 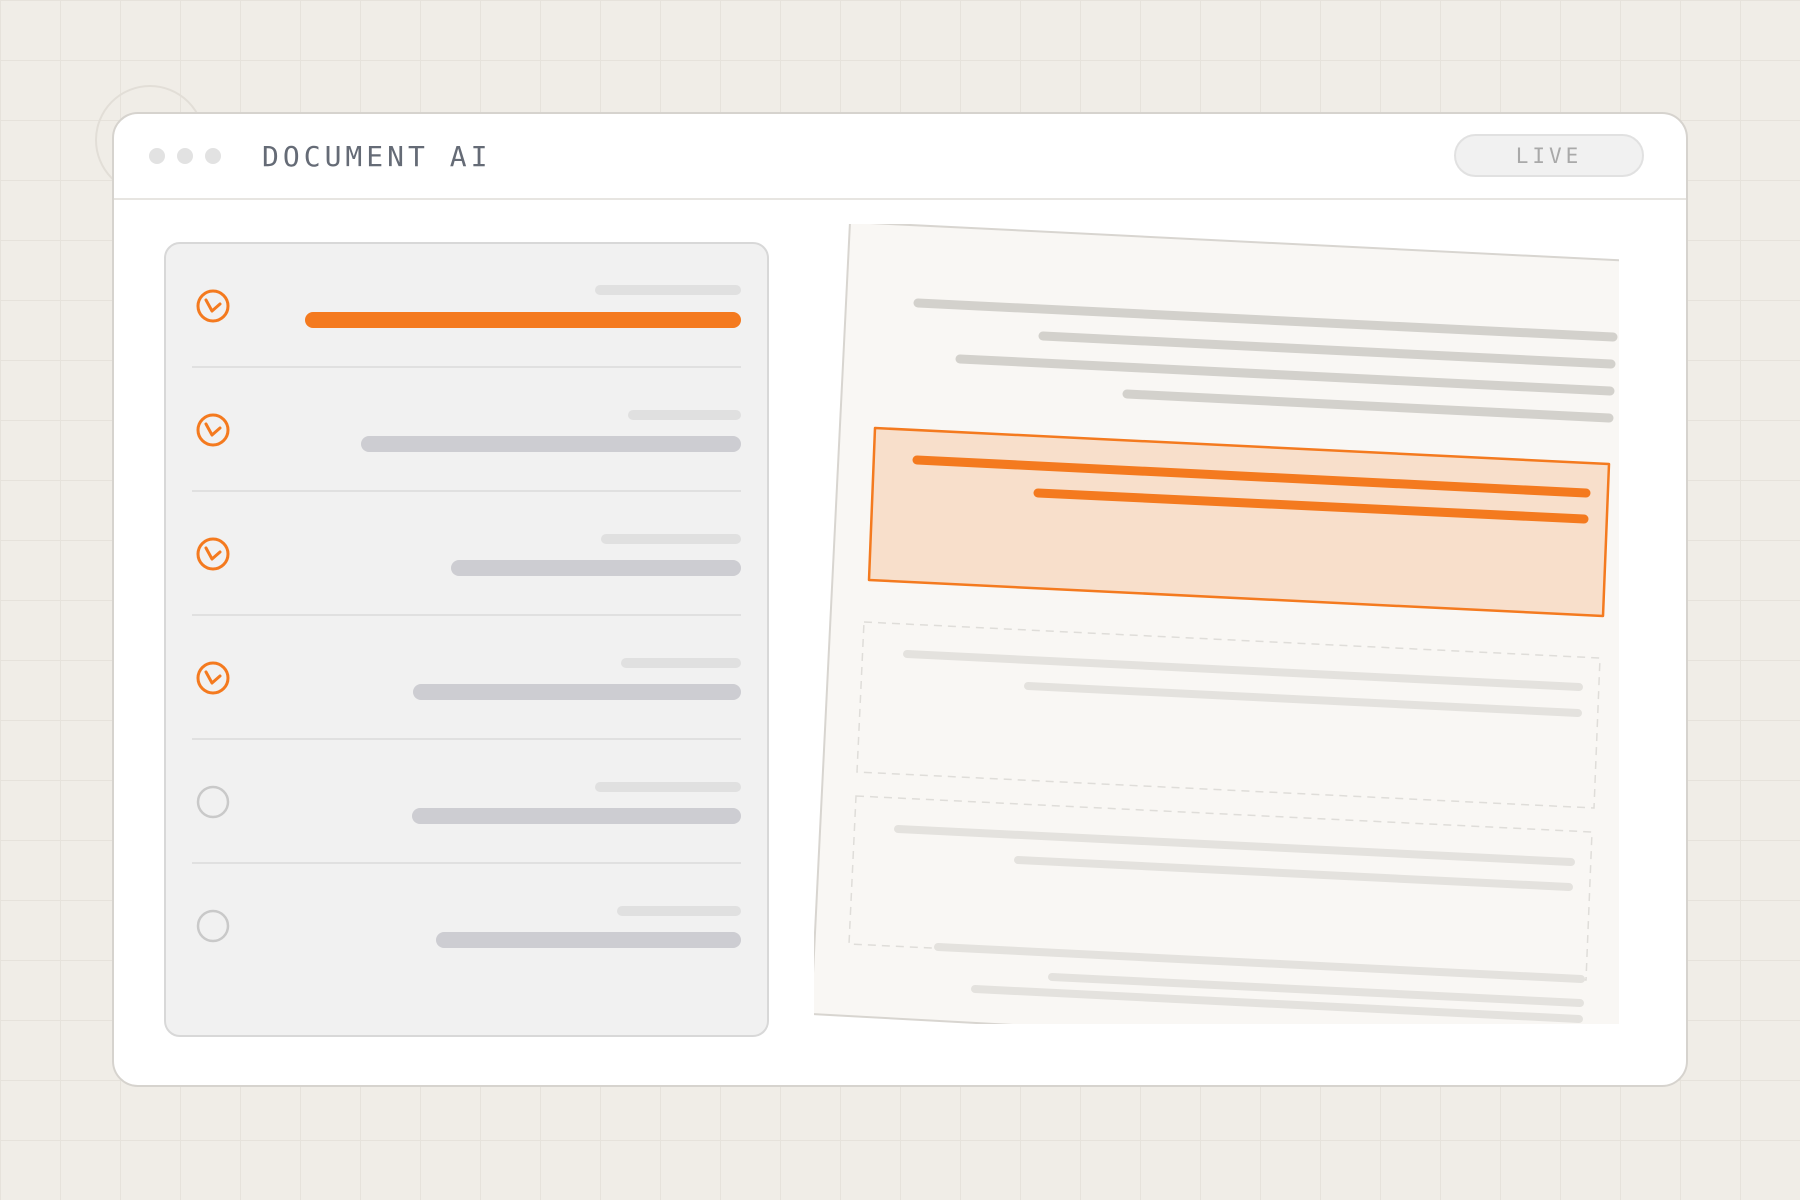 What do you see at coordinates (213, 156) in the screenshot?
I see `window-dot-maximize` at bounding box center [213, 156].